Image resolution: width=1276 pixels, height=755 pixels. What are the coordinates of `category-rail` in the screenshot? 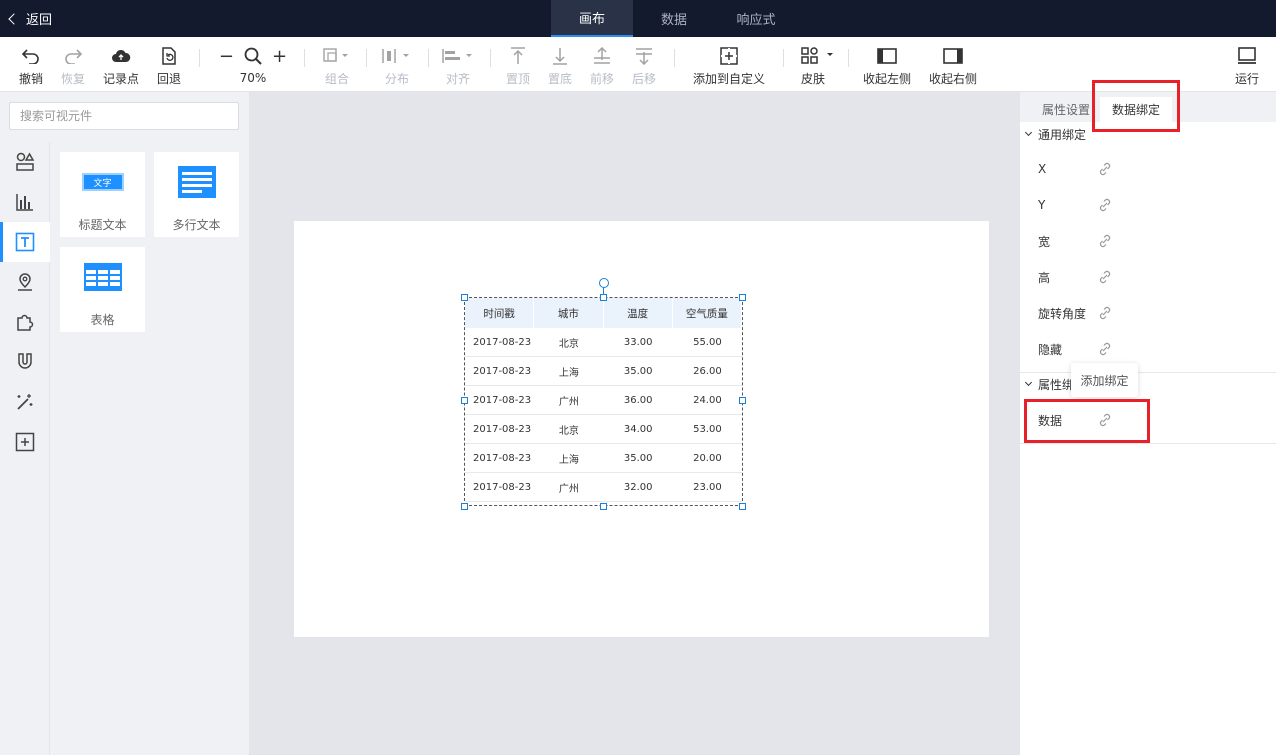 It's located at (25, 448).